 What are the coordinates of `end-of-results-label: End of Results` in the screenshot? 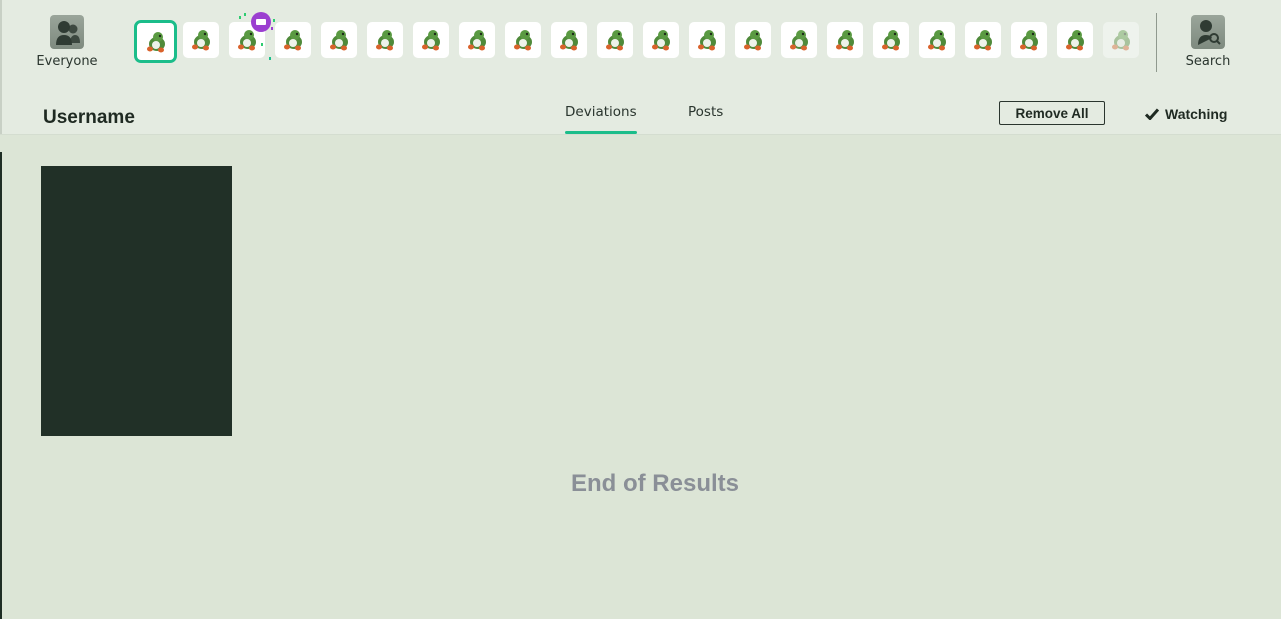 It's located at (654, 483).